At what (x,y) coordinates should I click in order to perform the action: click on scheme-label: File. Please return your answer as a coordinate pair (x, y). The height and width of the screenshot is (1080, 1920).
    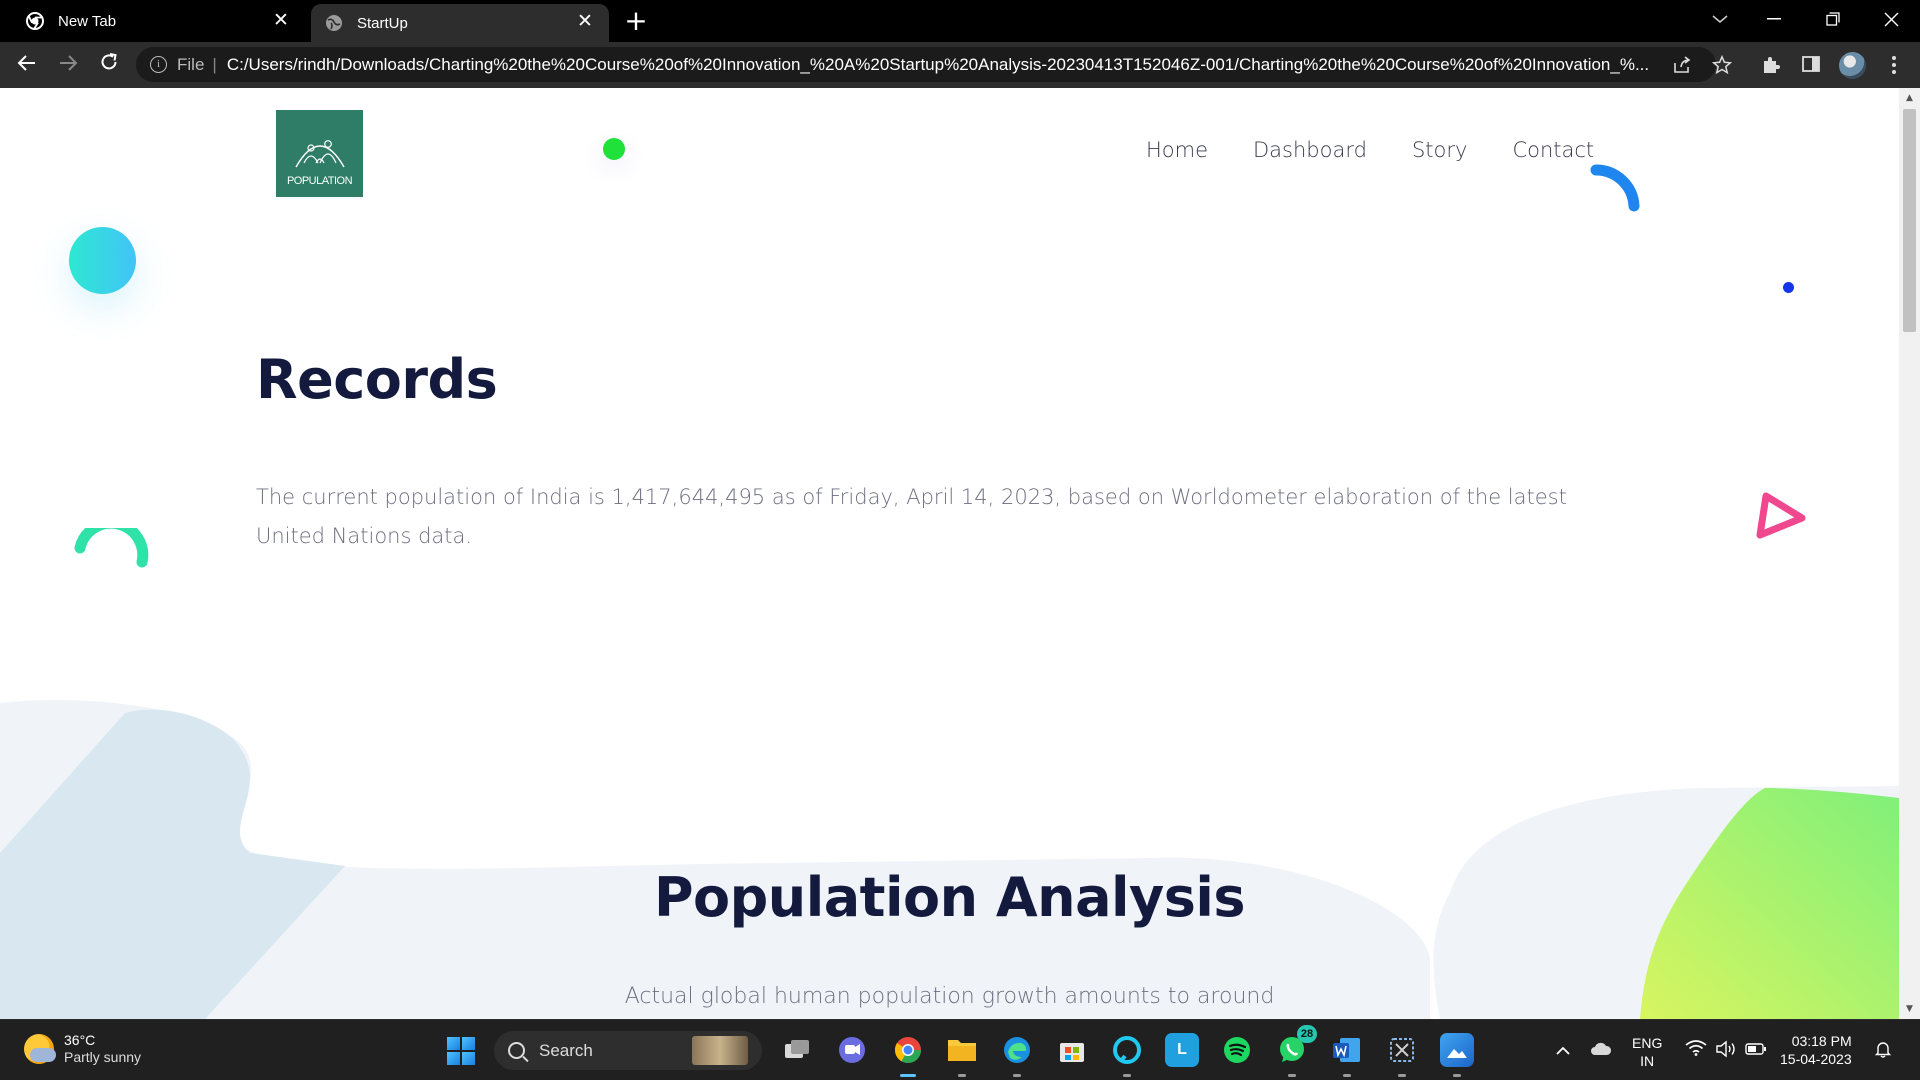
    Looking at the image, I should click on (191, 64).